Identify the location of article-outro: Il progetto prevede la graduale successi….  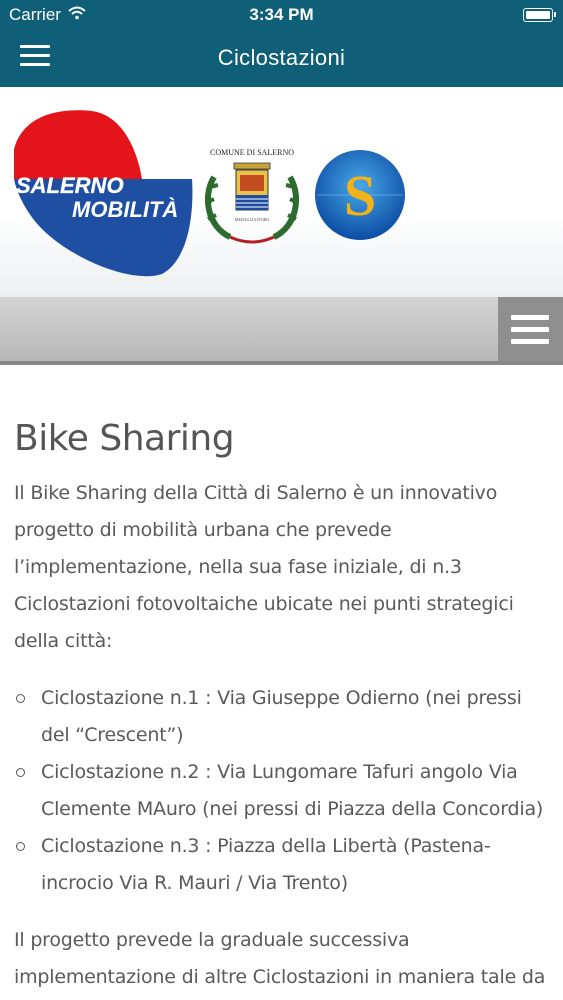
(280, 958).